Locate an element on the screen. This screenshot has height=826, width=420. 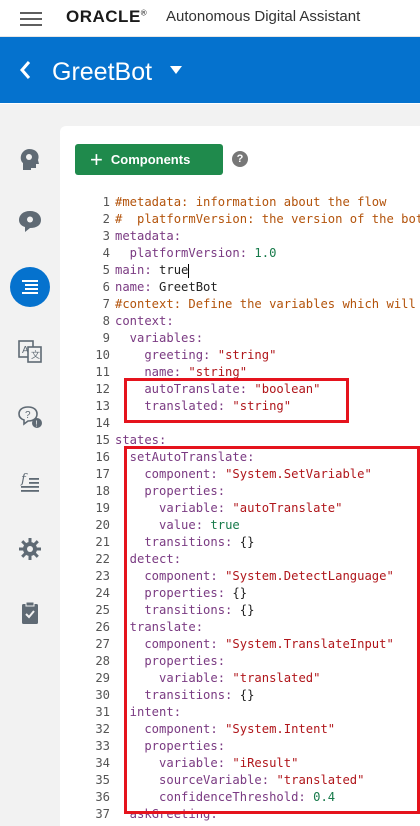
code-line: setAutoTranslate: is located at coordinates (267, 457).